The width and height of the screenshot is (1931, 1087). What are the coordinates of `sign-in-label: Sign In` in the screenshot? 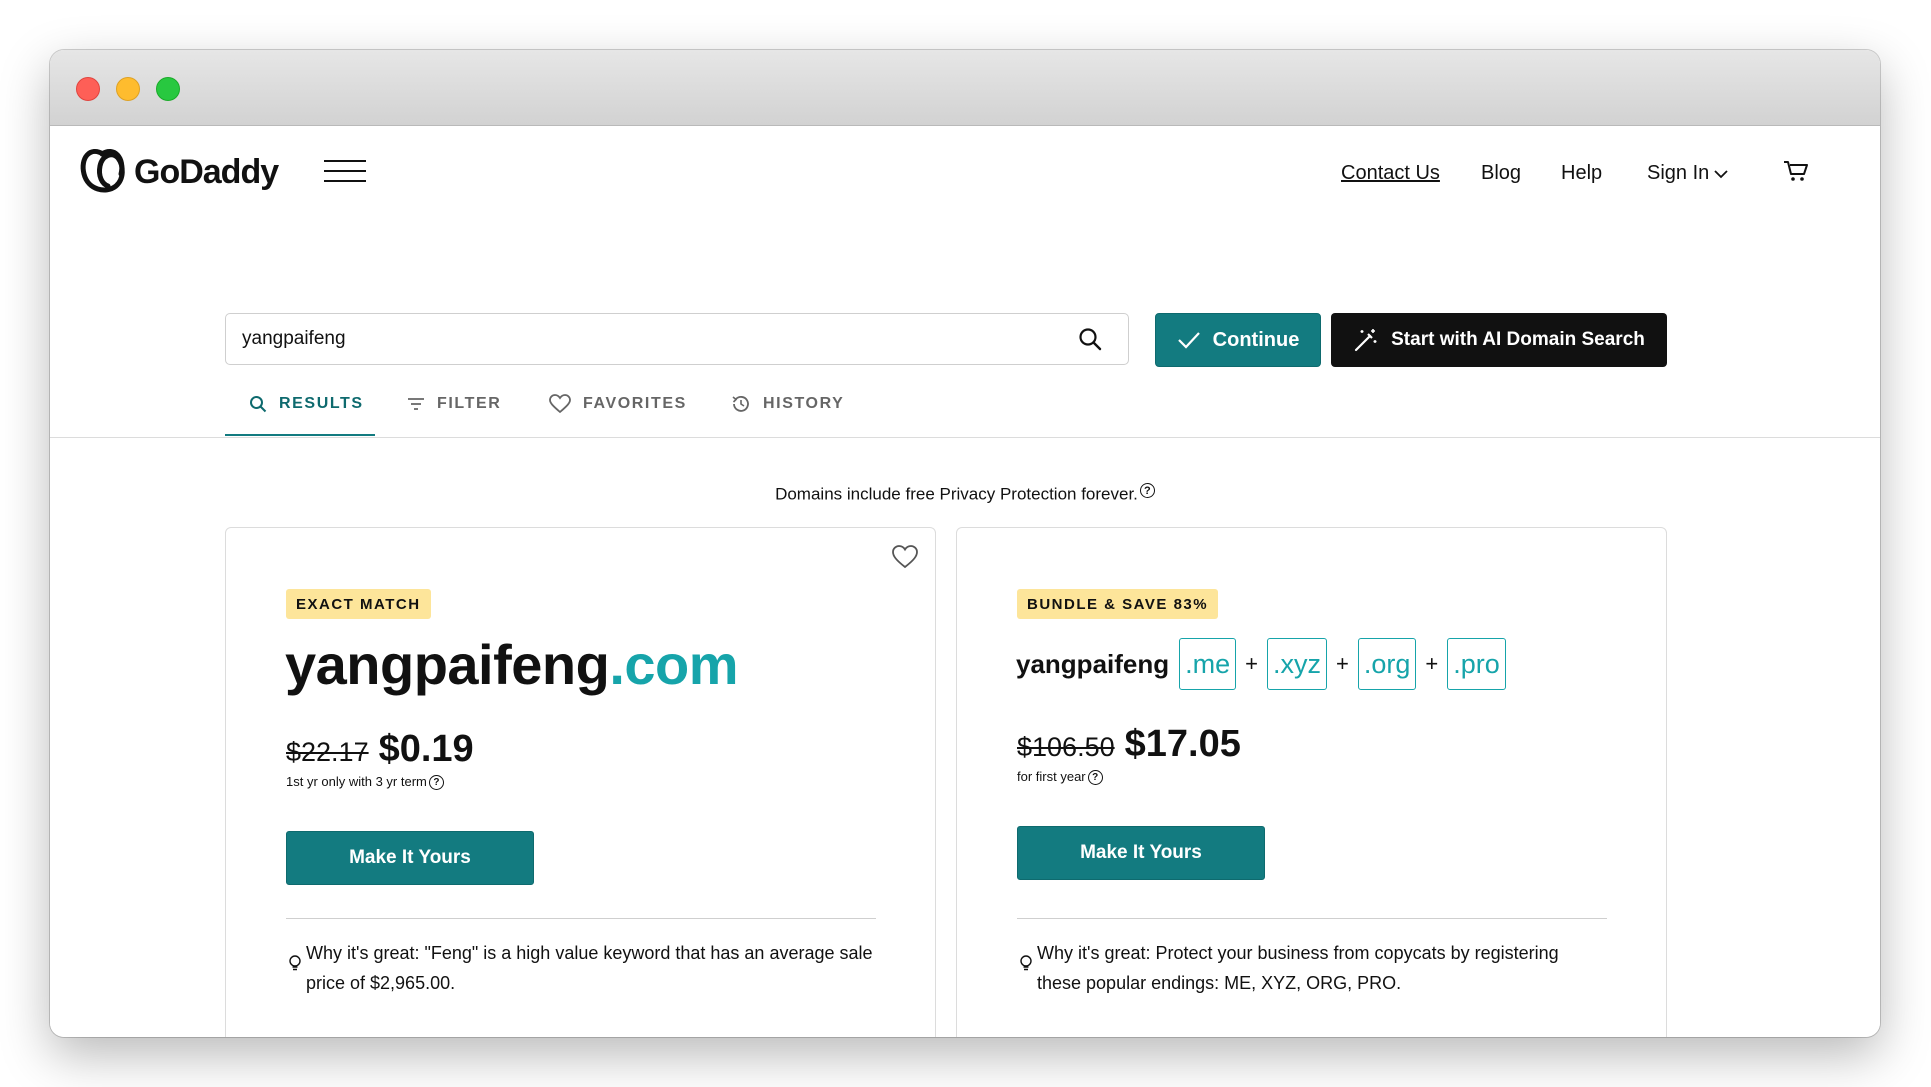 It's located at (1678, 173).